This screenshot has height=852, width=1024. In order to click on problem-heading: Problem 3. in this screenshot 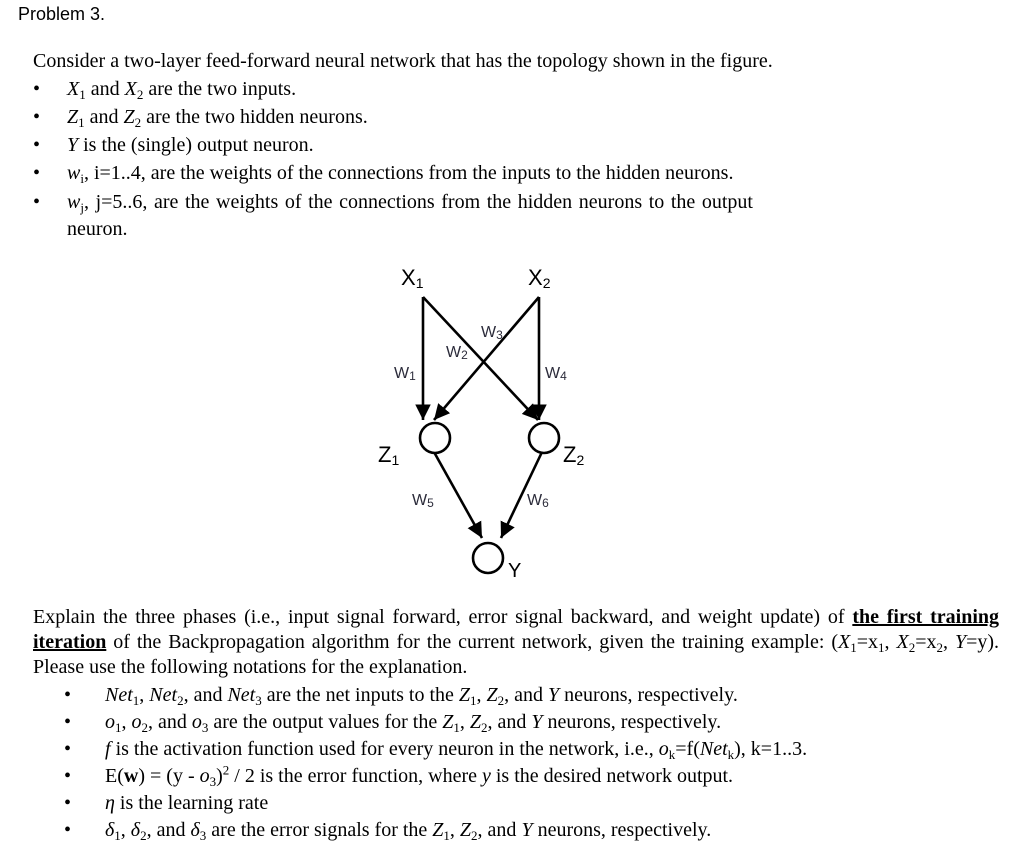, I will do `click(62, 14)`.